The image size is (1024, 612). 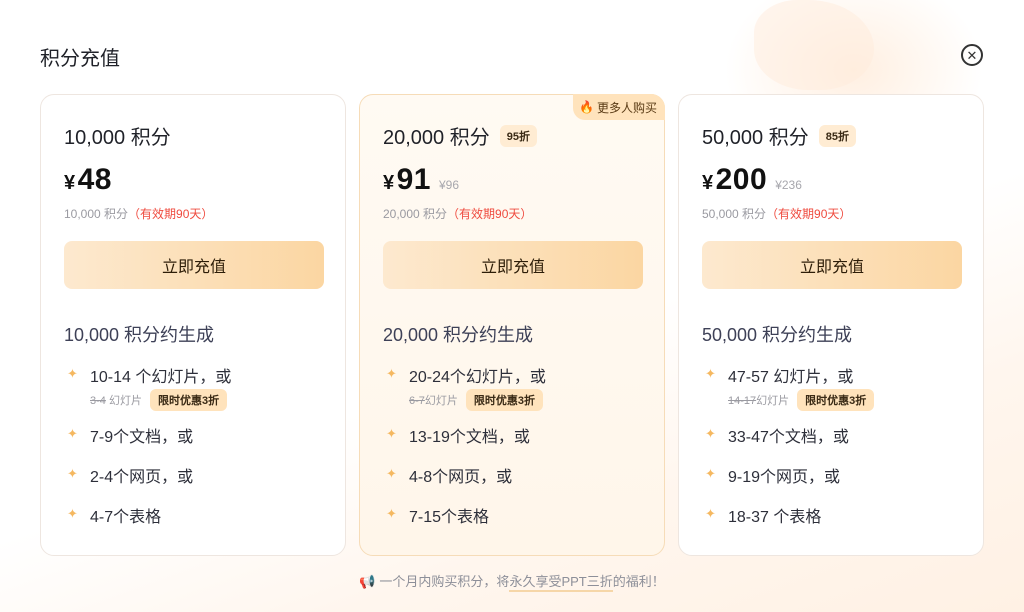 I want to click on original-price: ¥96, so click(x=449, y=185).